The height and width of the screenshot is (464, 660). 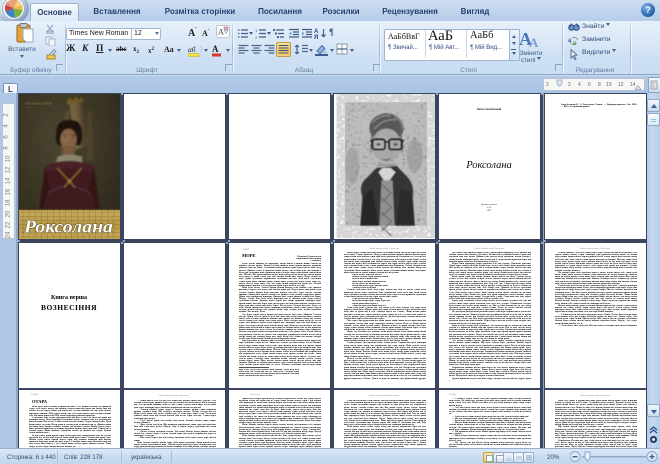 What do you see at coordinates (192, 49) in the screenshot?
I see `svg-text: аб` at bounding box center [192, 49].